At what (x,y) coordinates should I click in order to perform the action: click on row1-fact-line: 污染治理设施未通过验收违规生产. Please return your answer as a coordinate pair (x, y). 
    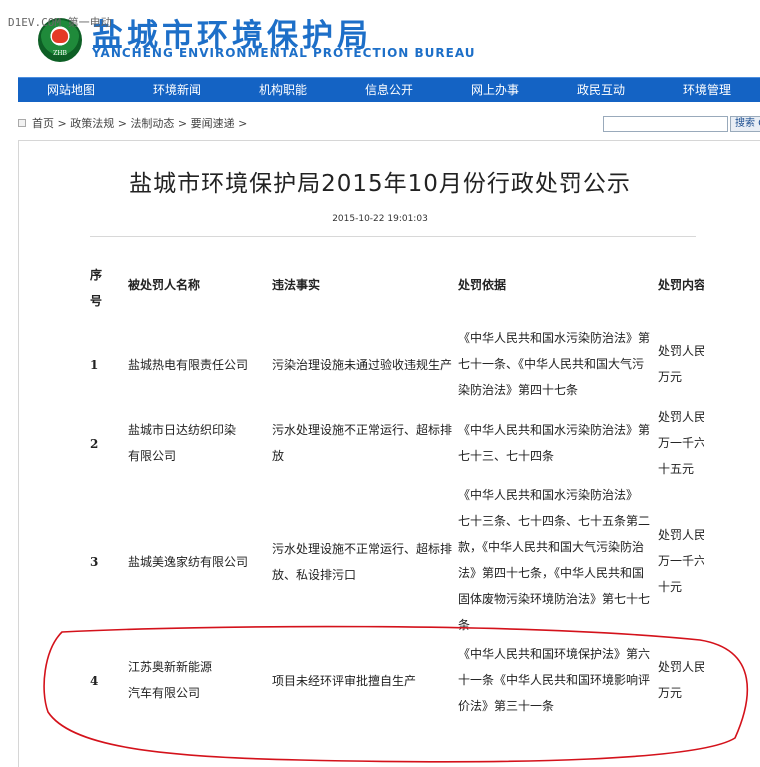
    Looking at the image, I should click on (362, 365).